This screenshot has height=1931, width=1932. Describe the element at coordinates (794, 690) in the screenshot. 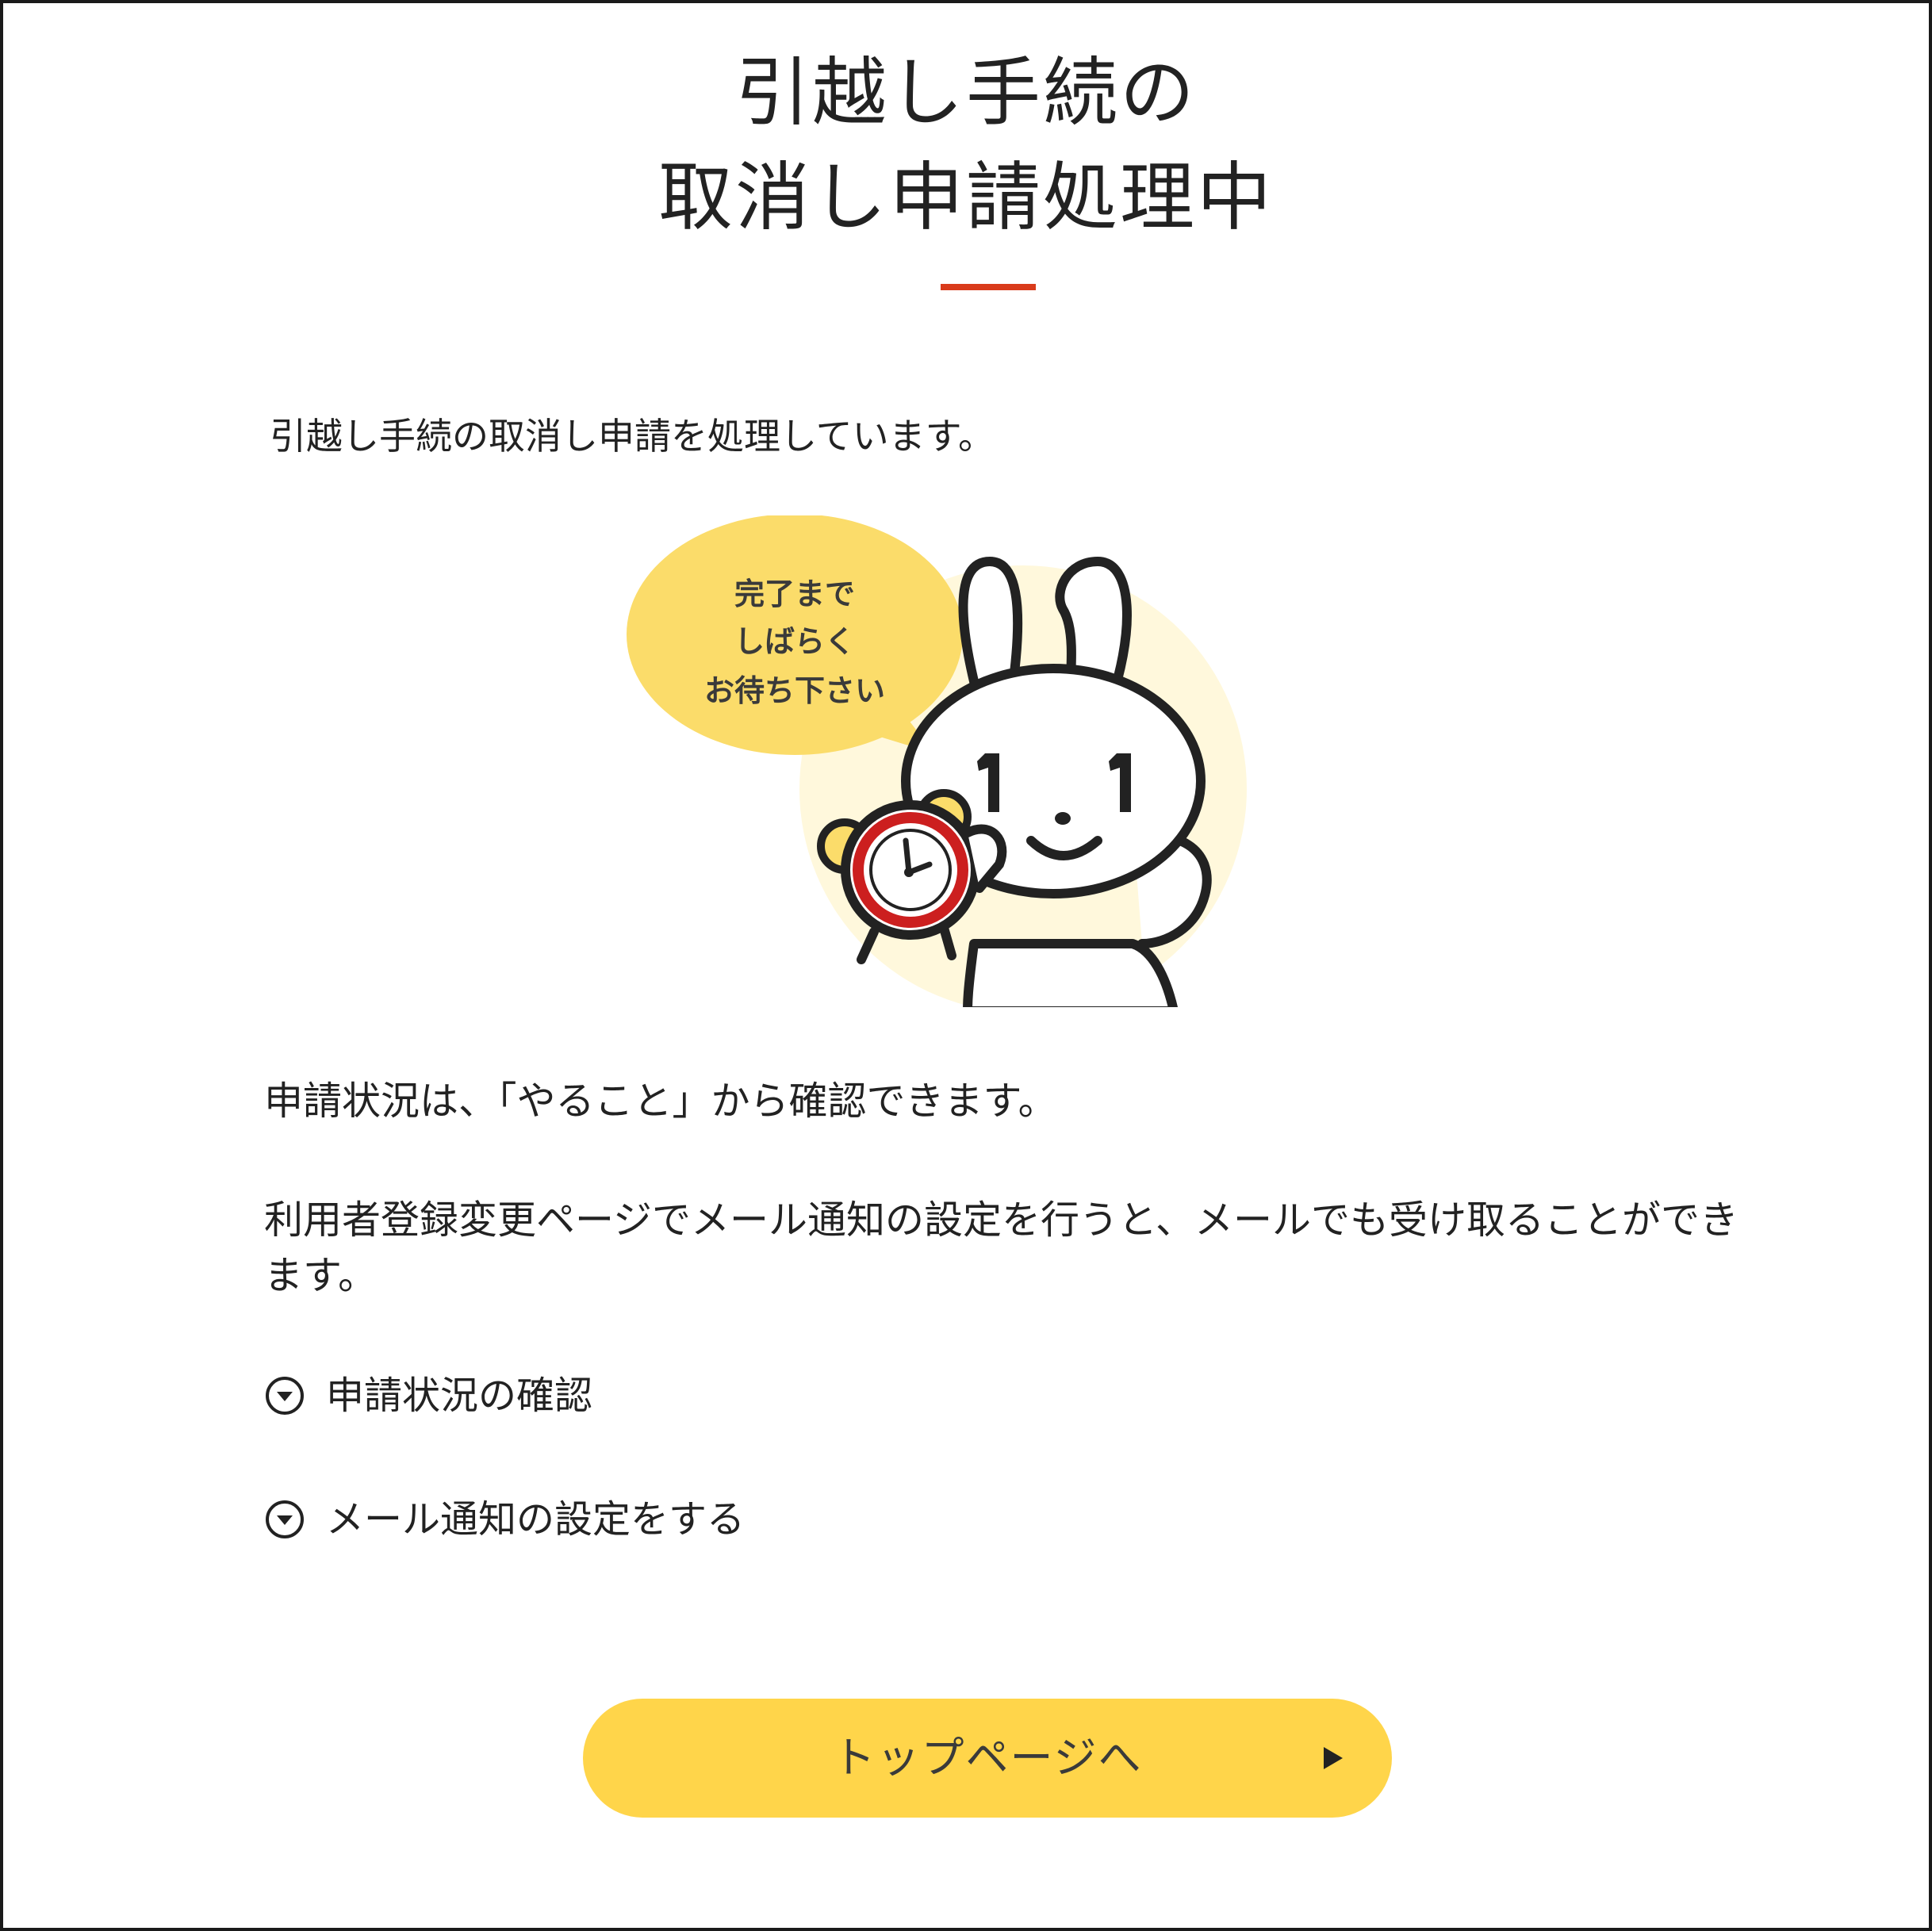

I see `bubble-line-3: お待ち下さい` at that location.